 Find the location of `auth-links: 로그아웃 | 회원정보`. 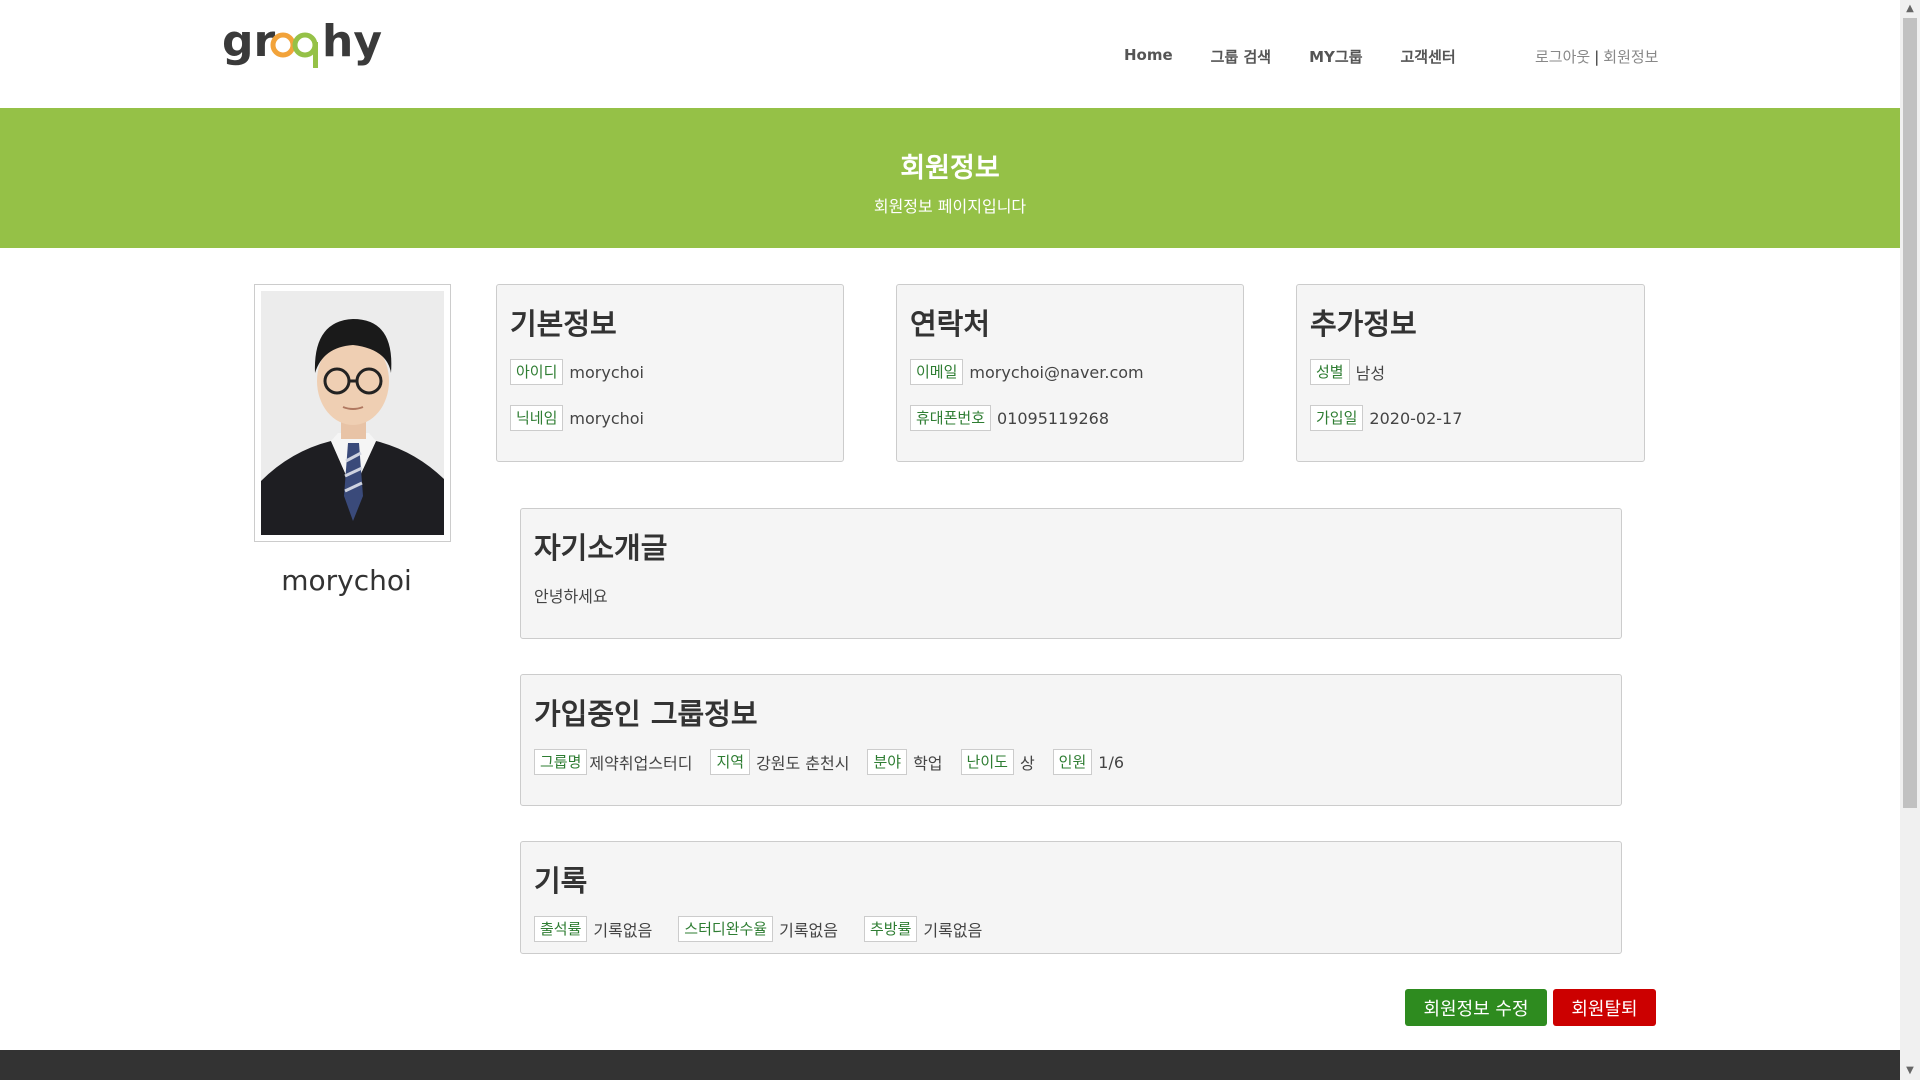

auth-links: 로그아웃 | 회원정보 is located at coordinates (1596, 56).